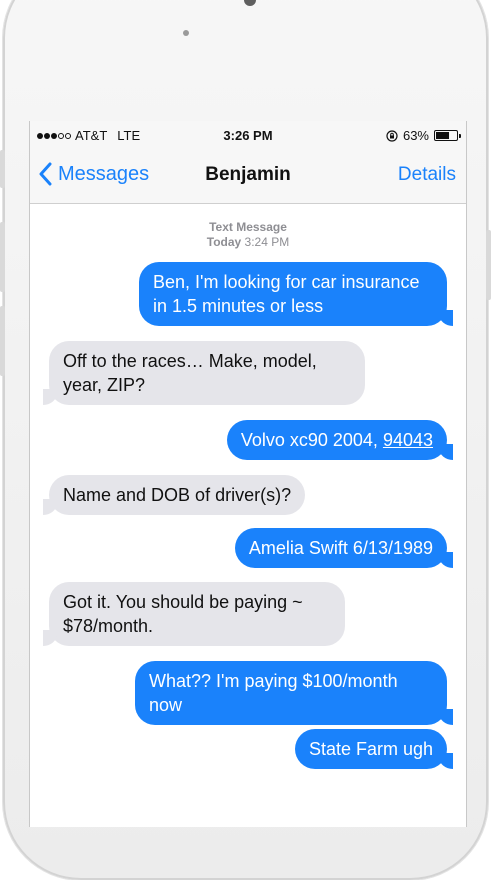 The image size is (493, 880). I want to click on message-timestamp: Text Message Today 3:24 PM, so click(248, 235).